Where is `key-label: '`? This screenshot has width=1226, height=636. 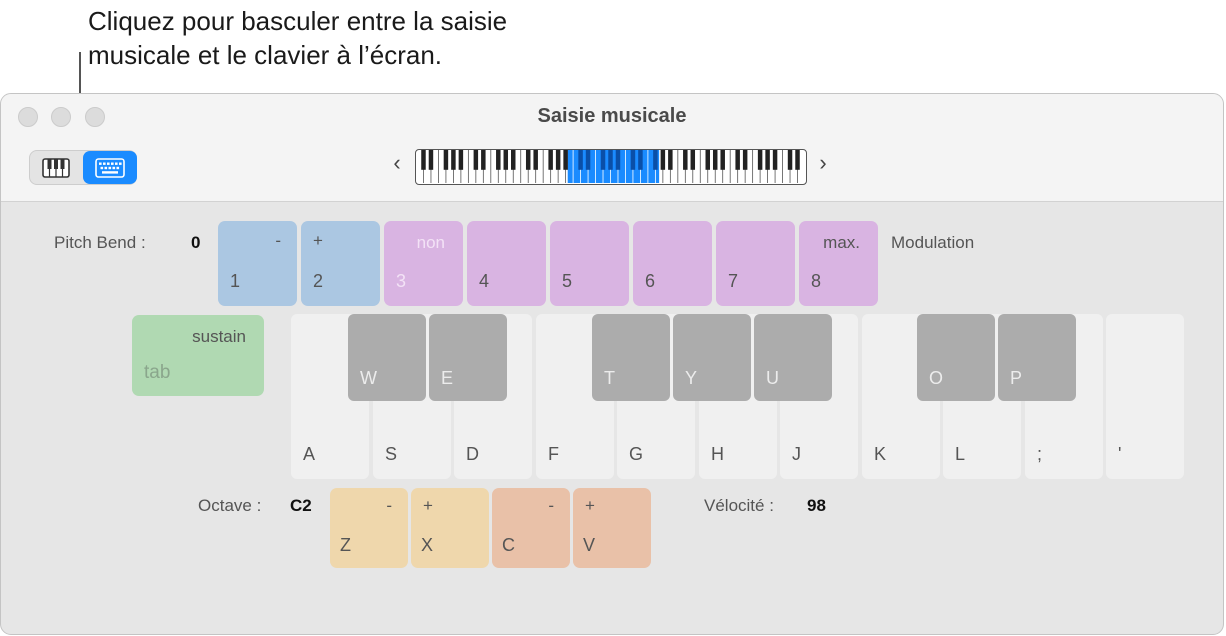
key-label: ' is located at coordinates (1120, 454).